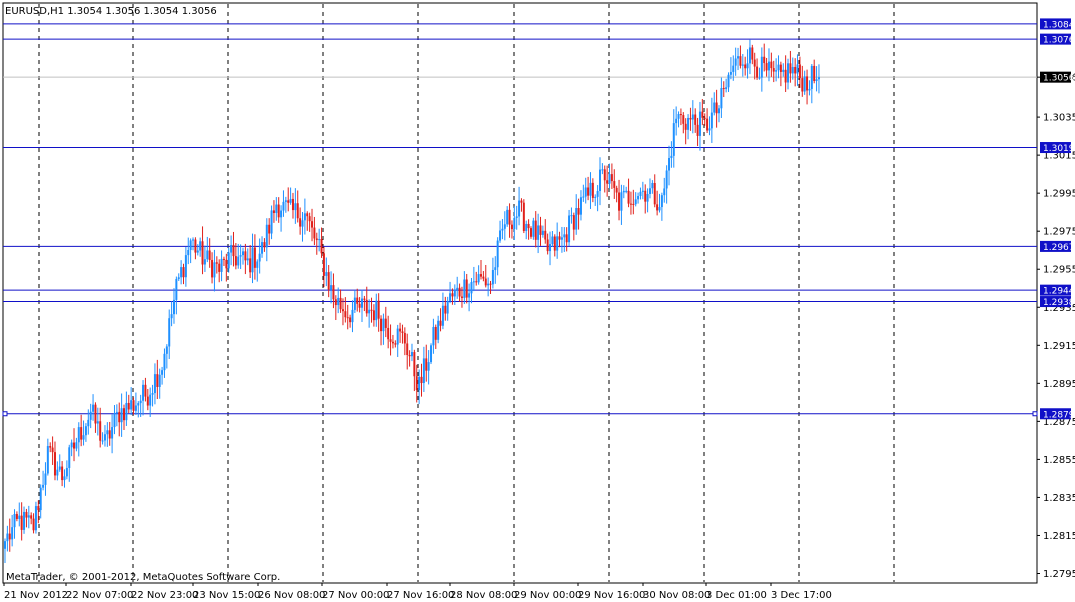 This screenshot has width=1075, height=602. I want to click on level-price-label: 1.2938, so click(1059, 303).